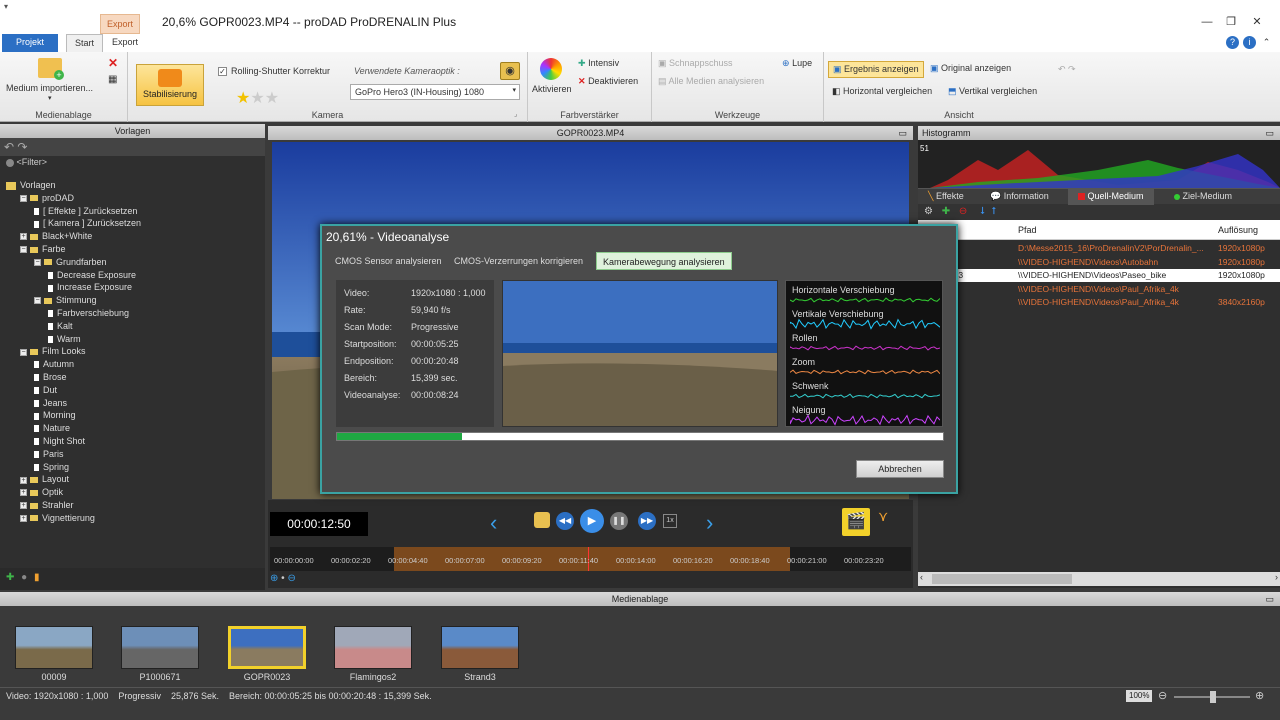  I want to click on move-up-icon: ⭡, so click(994, 211).